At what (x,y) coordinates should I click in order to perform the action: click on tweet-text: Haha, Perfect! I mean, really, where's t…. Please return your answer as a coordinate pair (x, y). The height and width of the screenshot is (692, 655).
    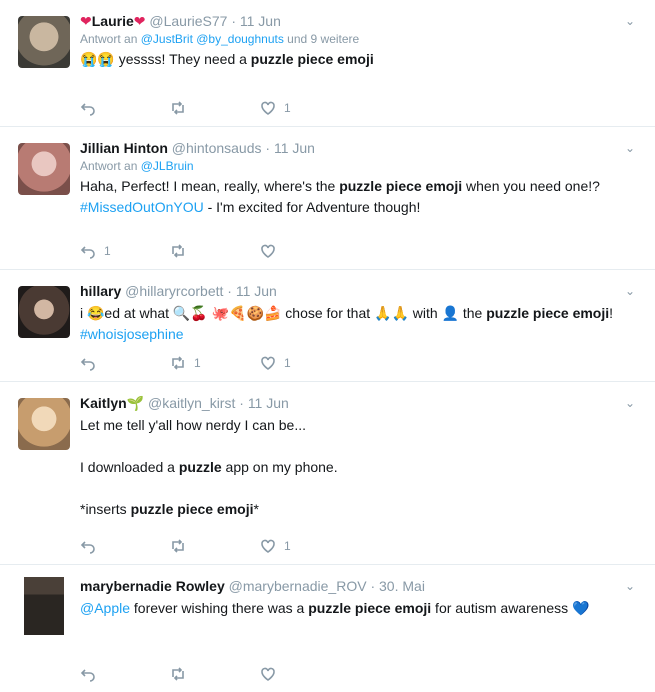
    Looking at the image, I should click on (347, 197).